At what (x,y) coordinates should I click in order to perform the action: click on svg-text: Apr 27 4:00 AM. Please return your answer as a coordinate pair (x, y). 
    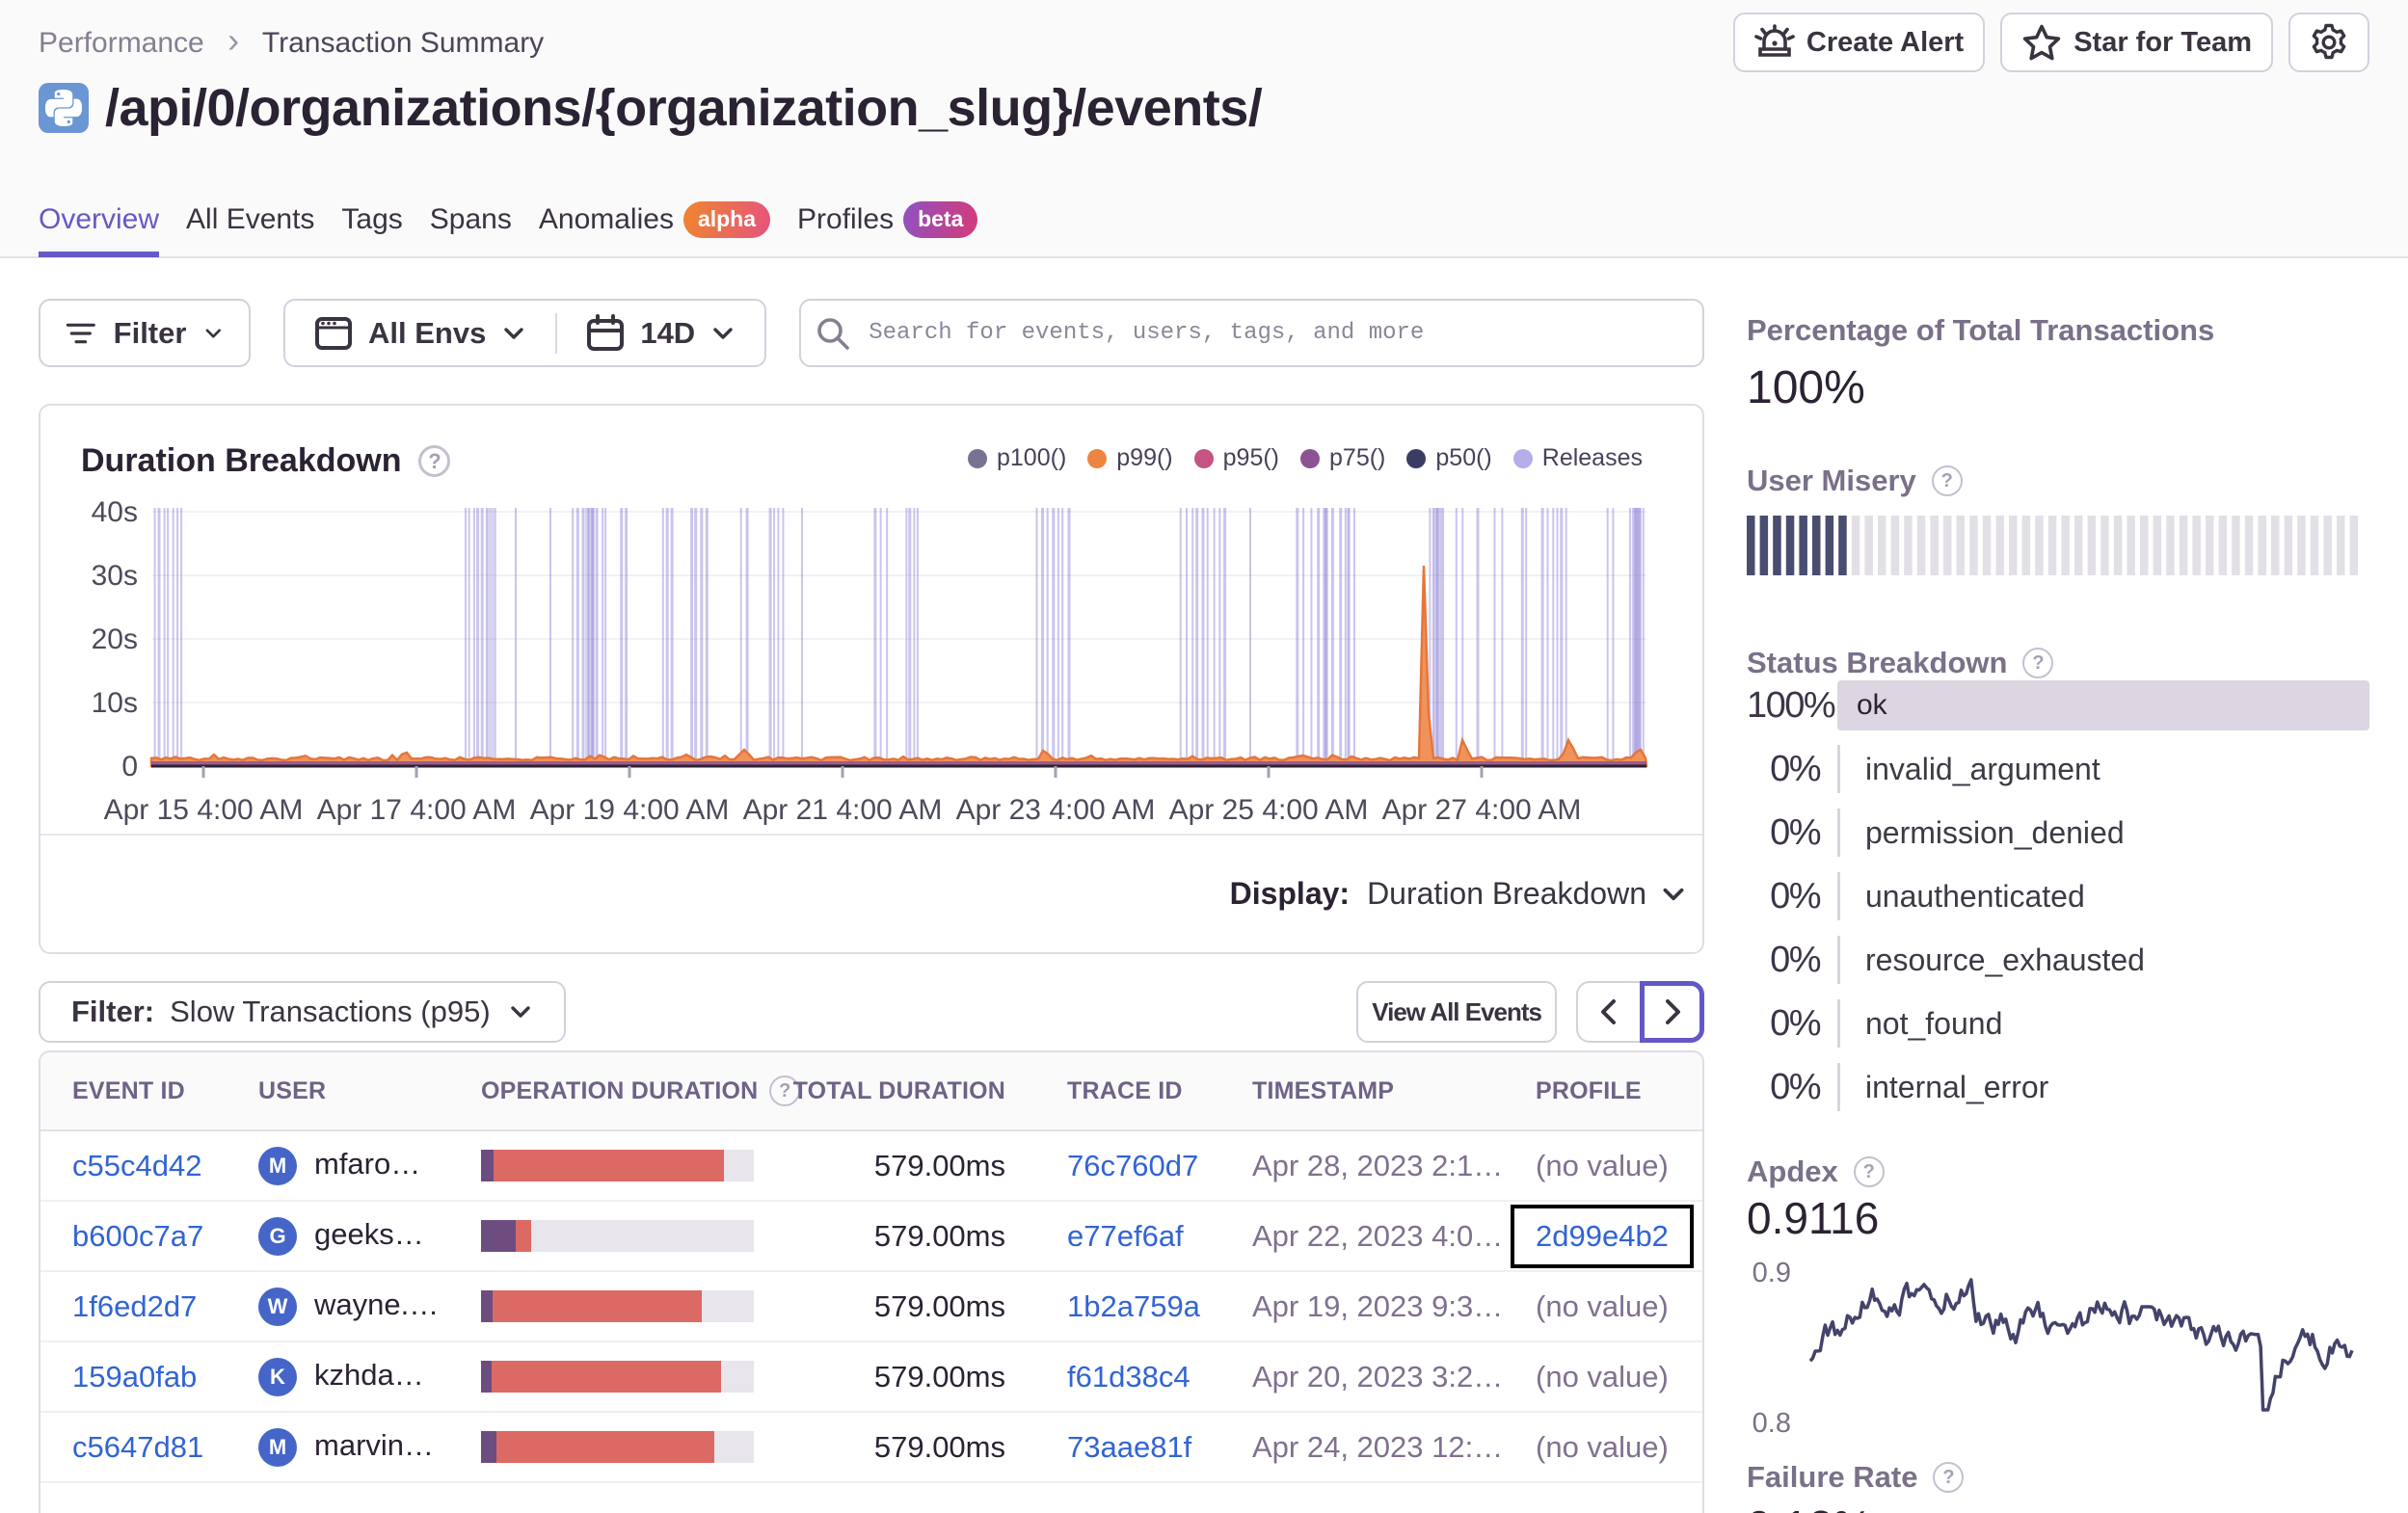
    Looking at the image, I should click on (1482, 810).